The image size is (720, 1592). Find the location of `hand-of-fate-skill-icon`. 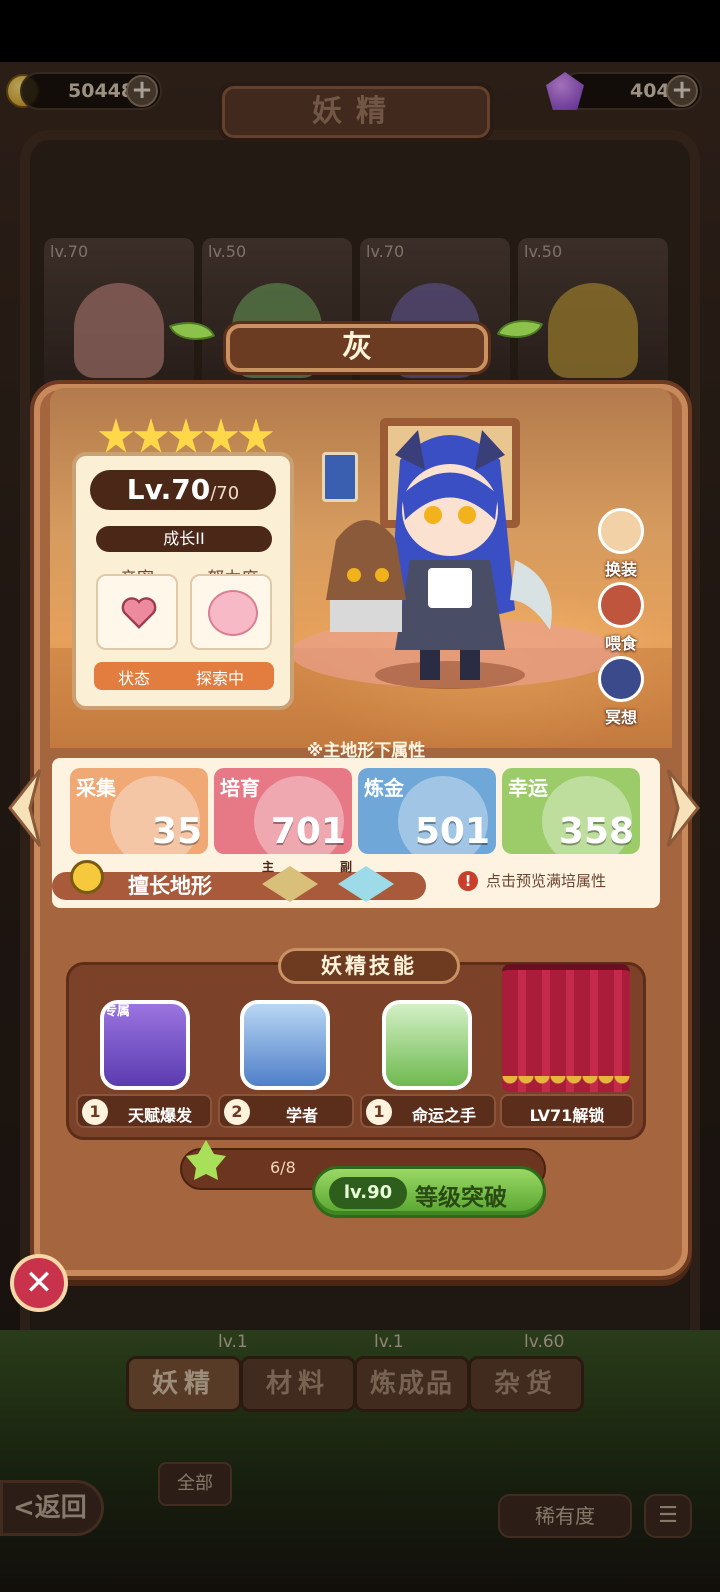

hand-of-fate-skill-icon is located at coordinates (427, 1045).